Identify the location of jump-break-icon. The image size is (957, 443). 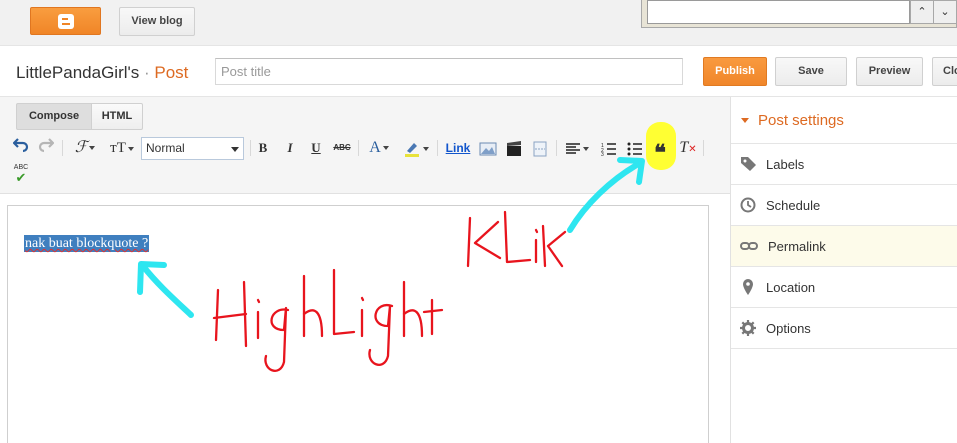
(540, 148).